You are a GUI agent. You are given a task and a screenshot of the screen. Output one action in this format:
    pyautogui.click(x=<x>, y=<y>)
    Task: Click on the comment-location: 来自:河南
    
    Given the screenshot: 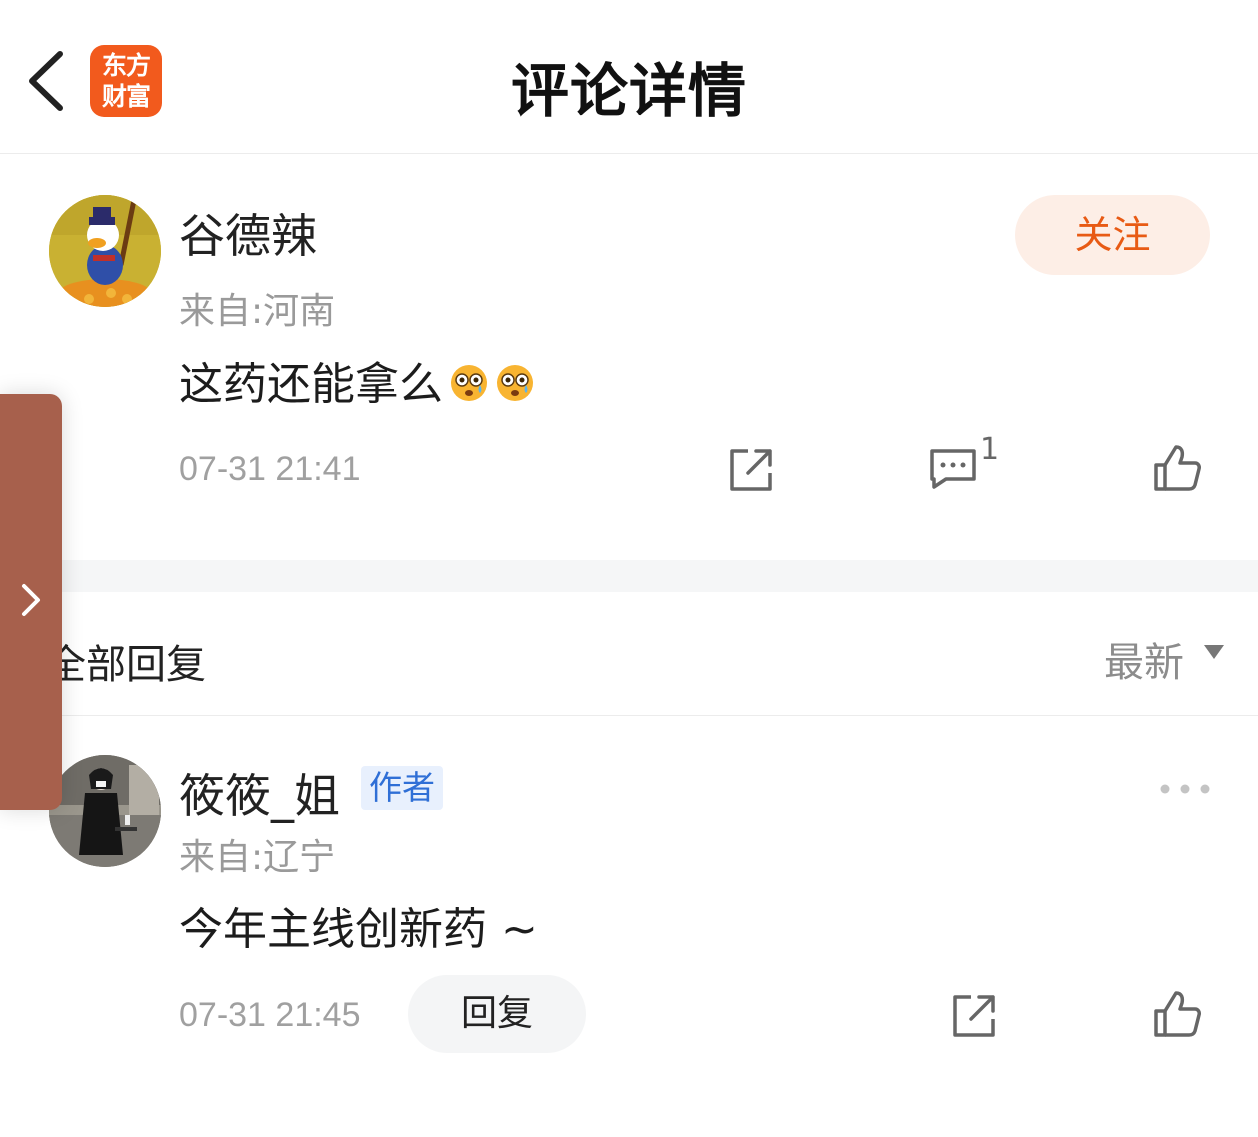 What is the action you would take?
    pyautogui.click(x=257, y=311)
    